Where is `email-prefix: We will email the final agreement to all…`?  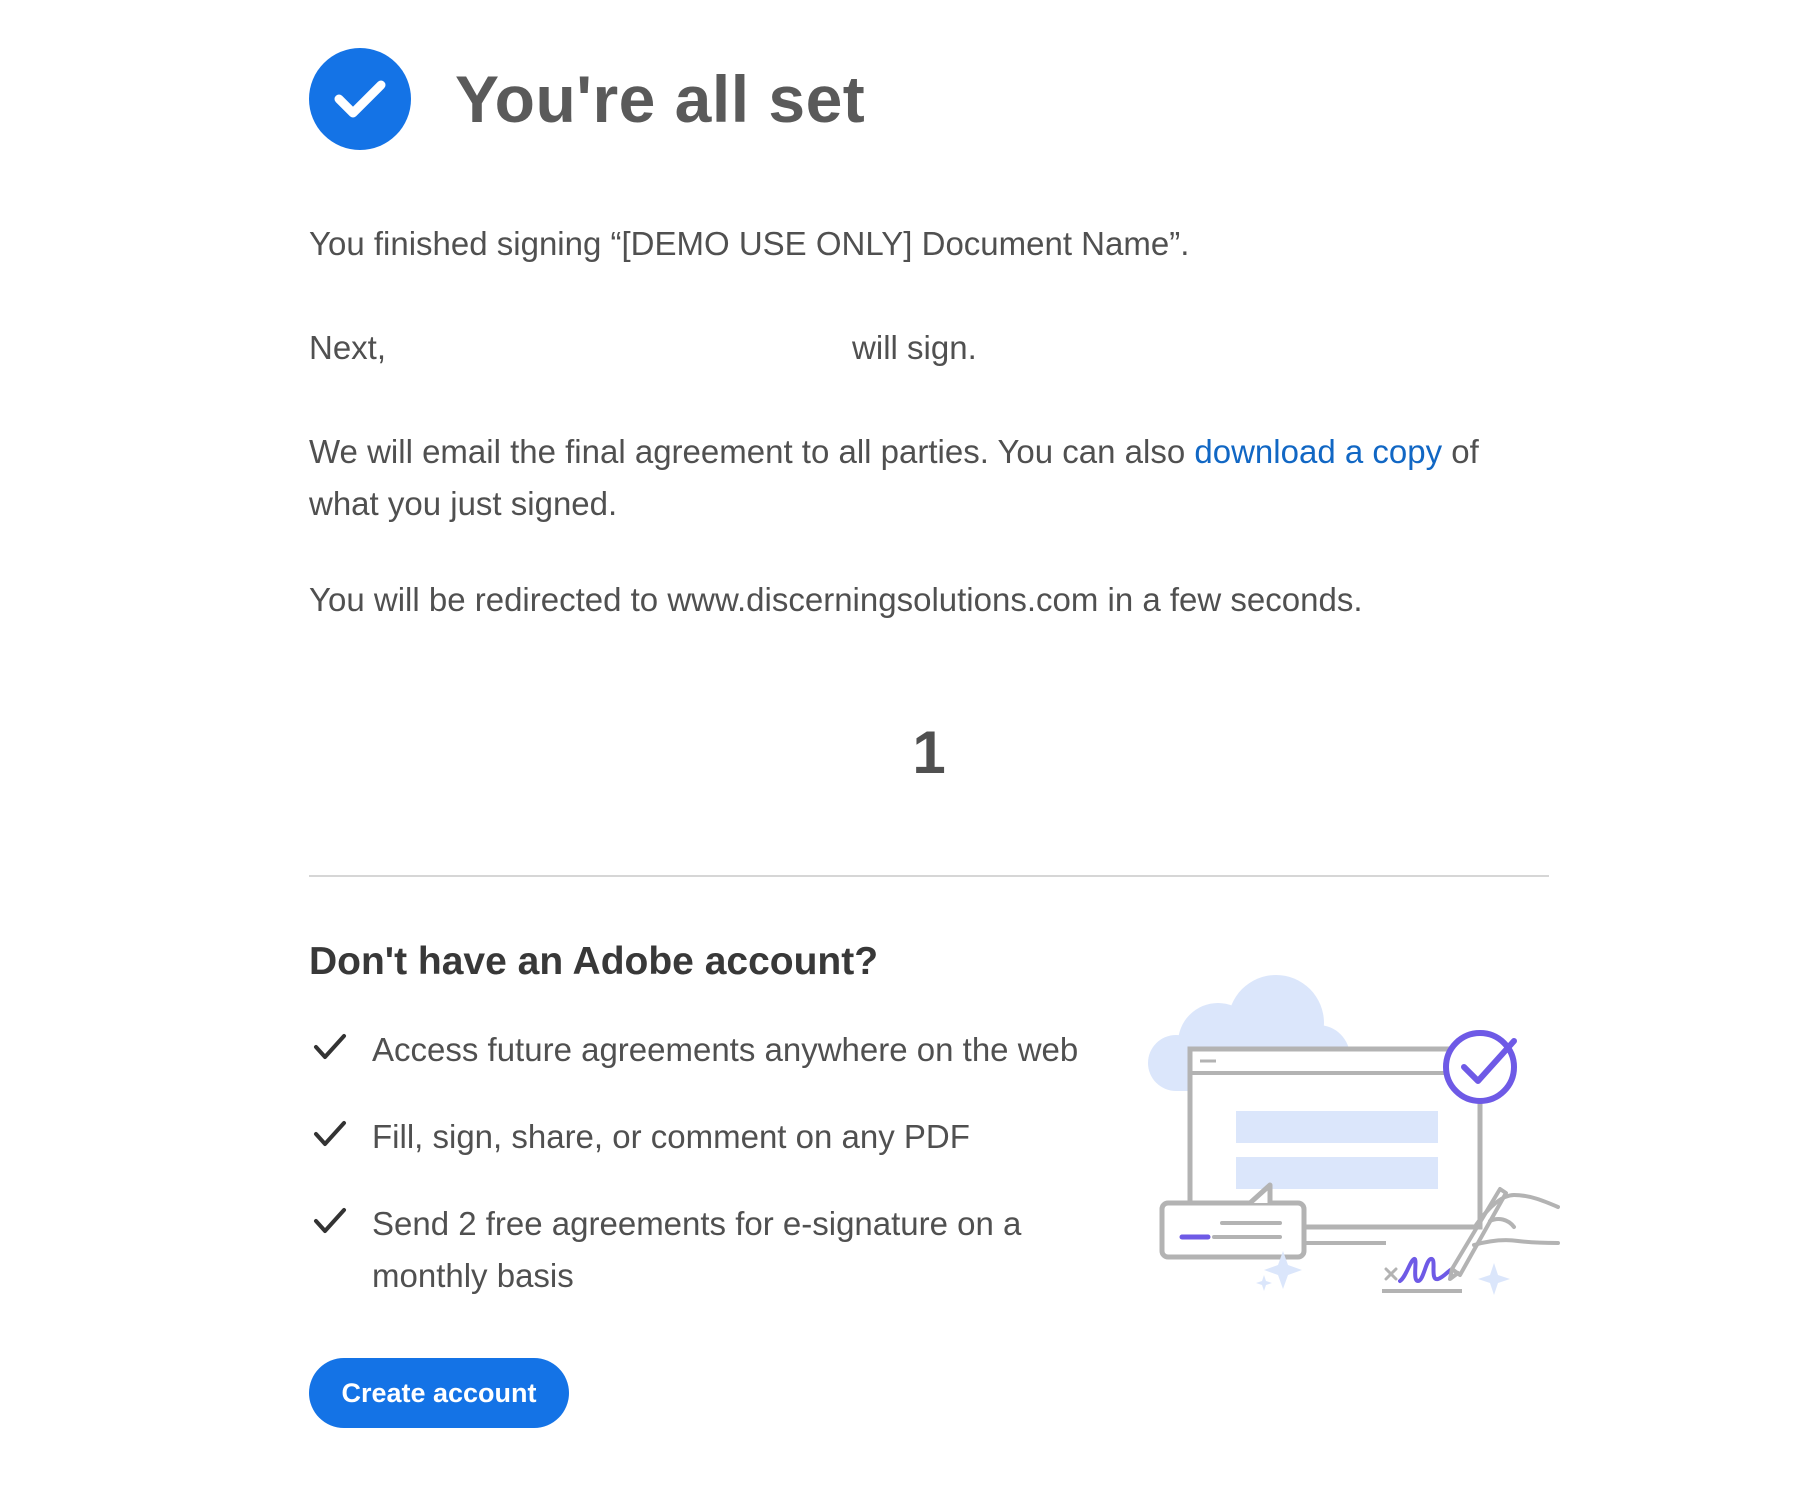
email-prefix: We will email the final agreement to all… is located at coordinates (752, 451).